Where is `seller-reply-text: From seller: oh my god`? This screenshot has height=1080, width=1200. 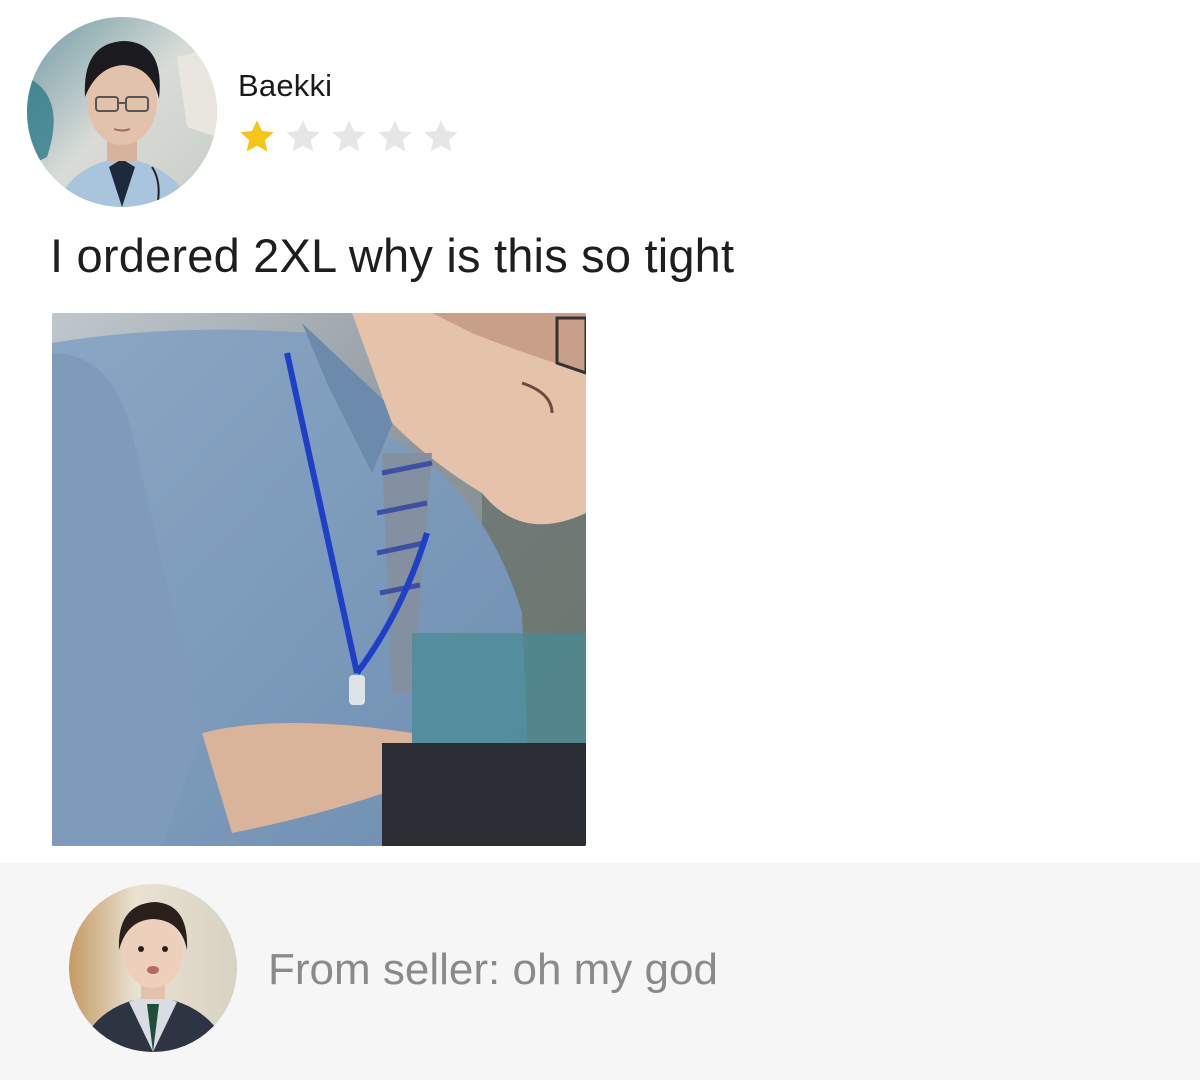
seller-reply-text: From seller: oh my god is located at coordinates (493, 969).